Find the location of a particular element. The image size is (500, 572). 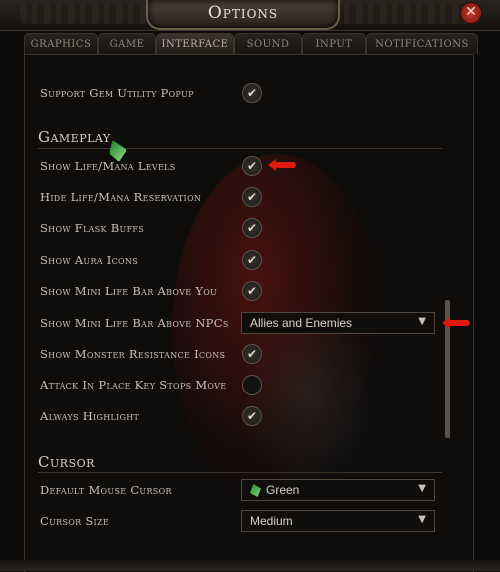

tab-label: Graphics is located at coordinates (61, 44).